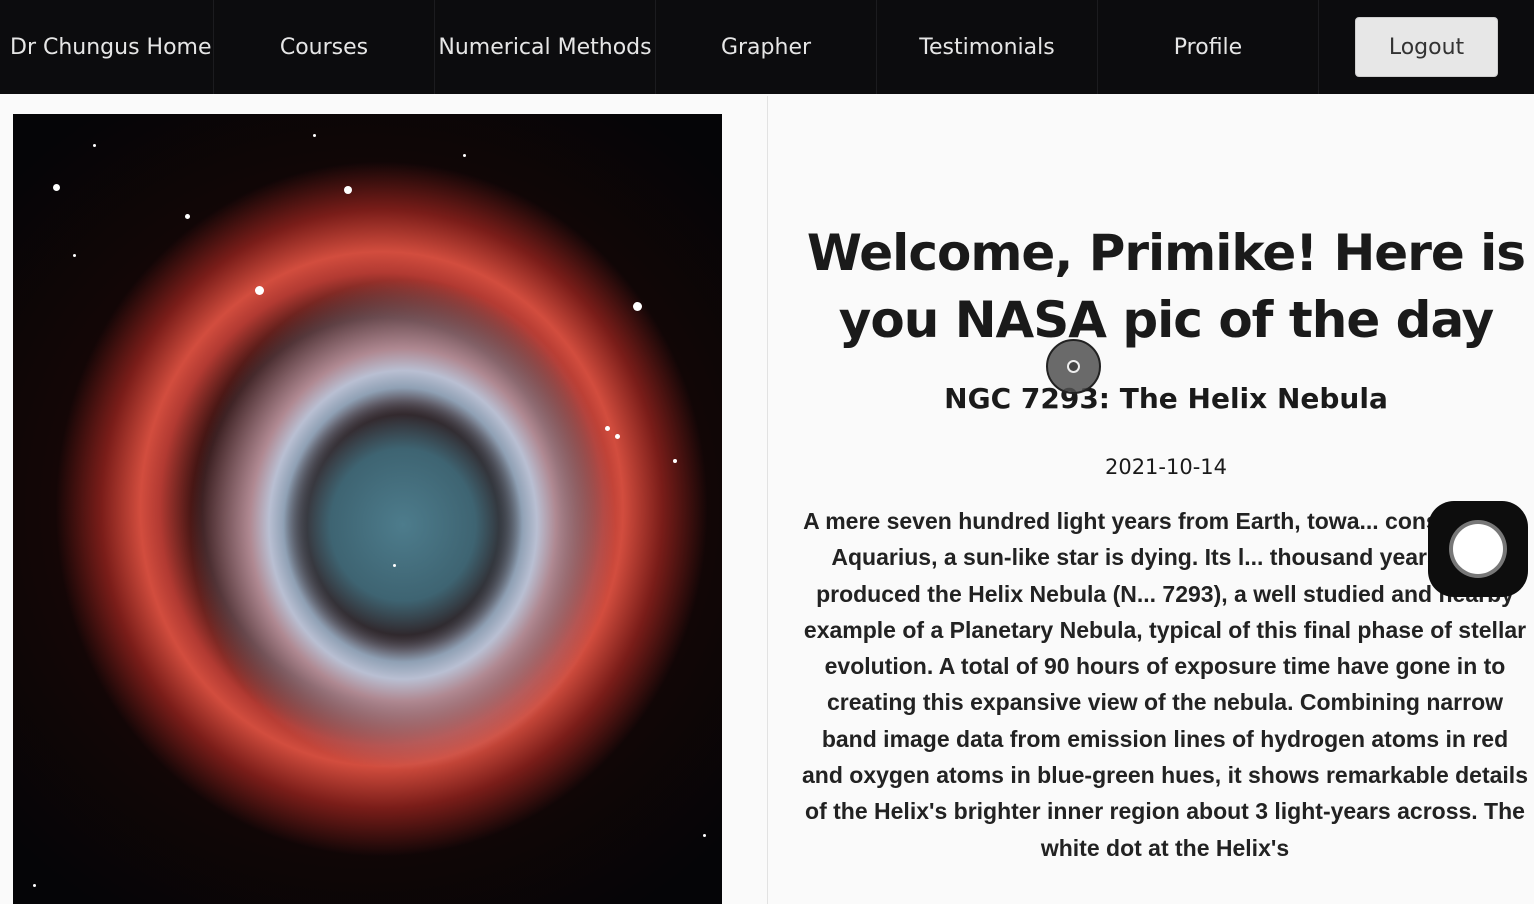 This screenshot has width=1534, height=904. What do you see at coordinates (1208, 47) in the screenshot?
I see `nav-profile-link: Profile` at bounding box center [1208, 47].